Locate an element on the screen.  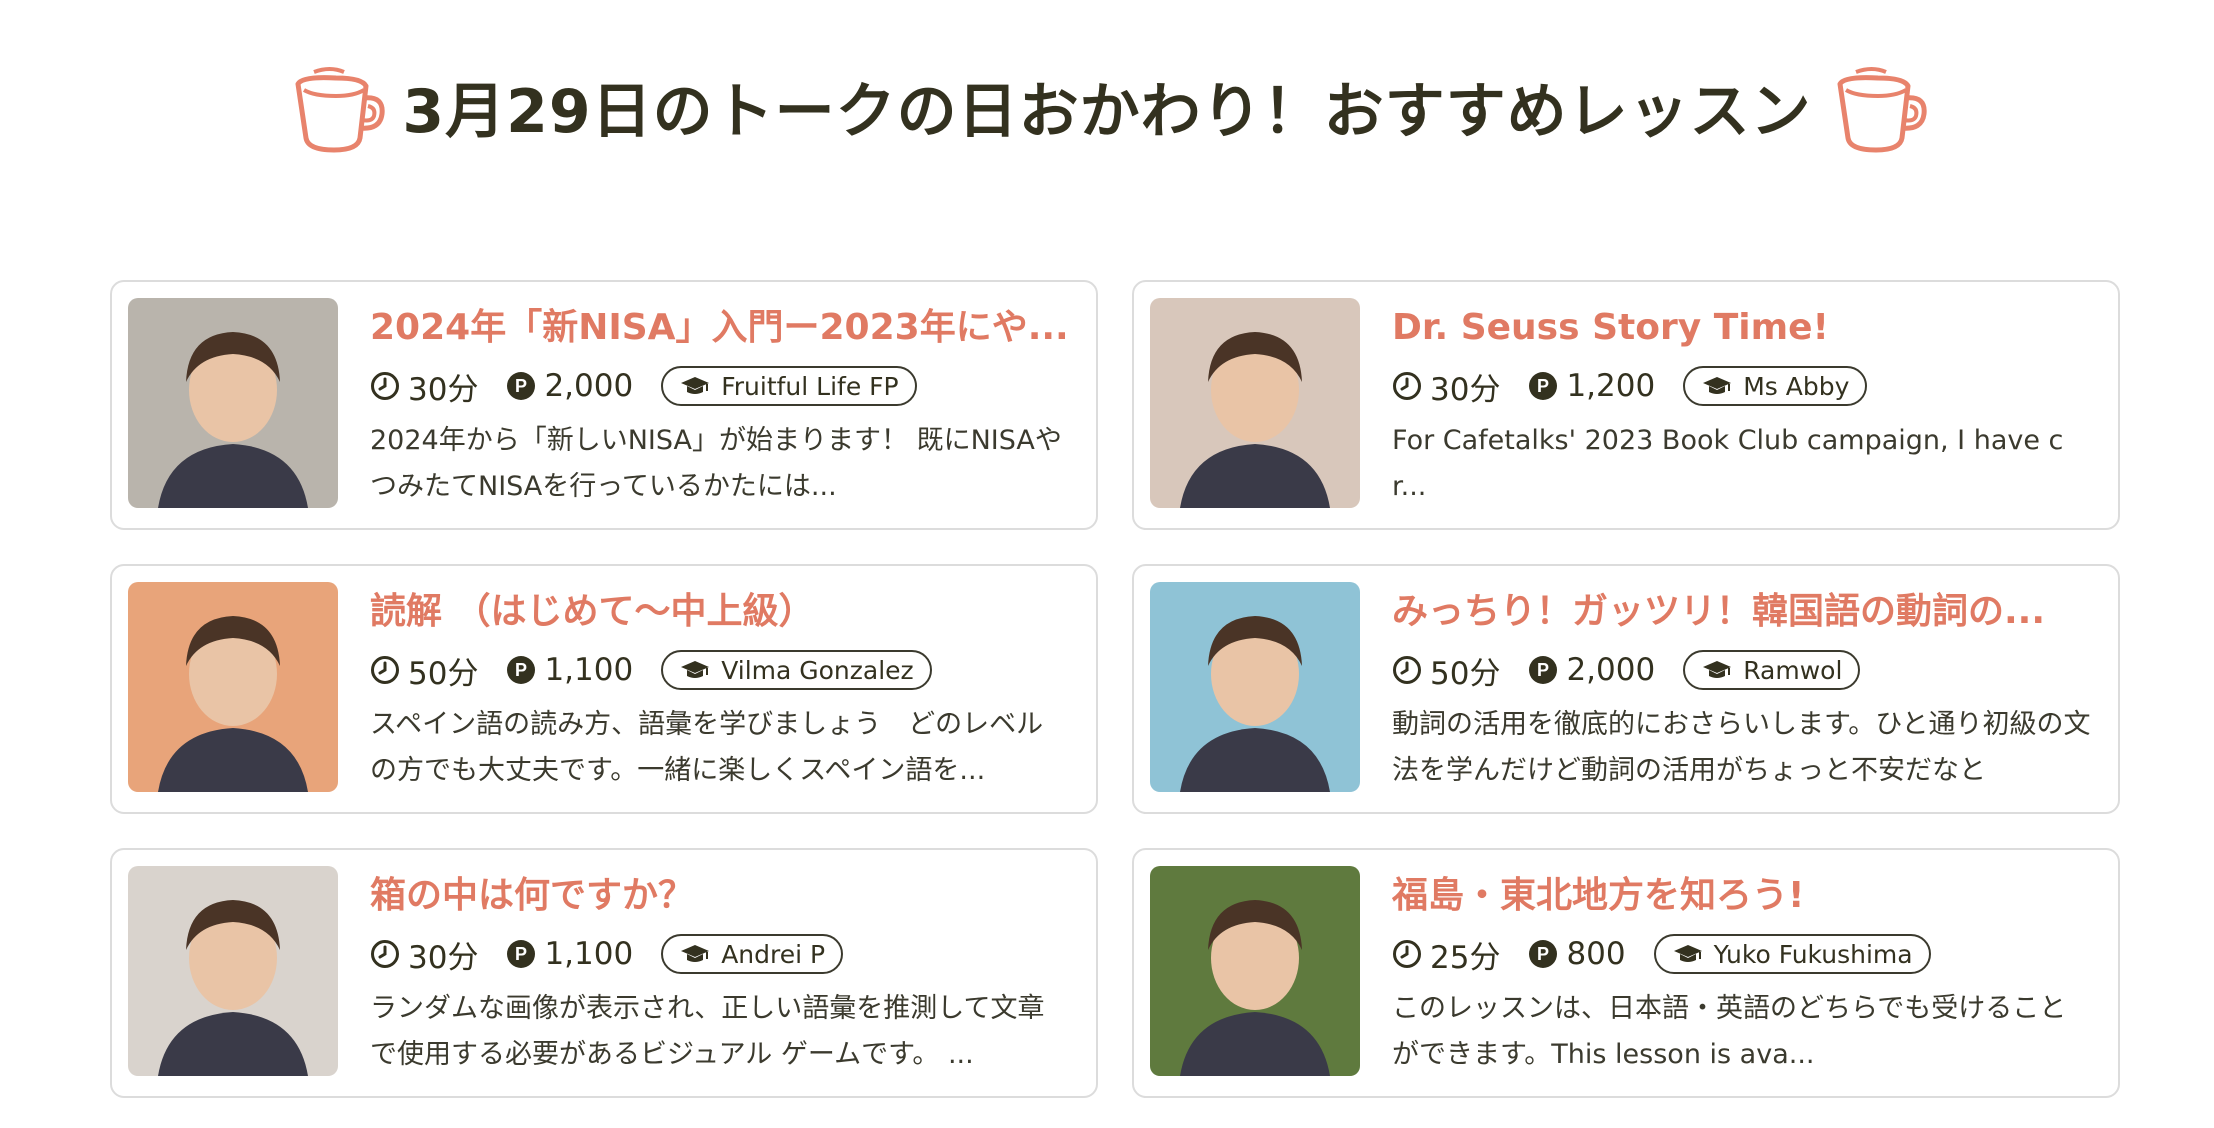
price-value: 800 is located at coordinates (1596, 954).